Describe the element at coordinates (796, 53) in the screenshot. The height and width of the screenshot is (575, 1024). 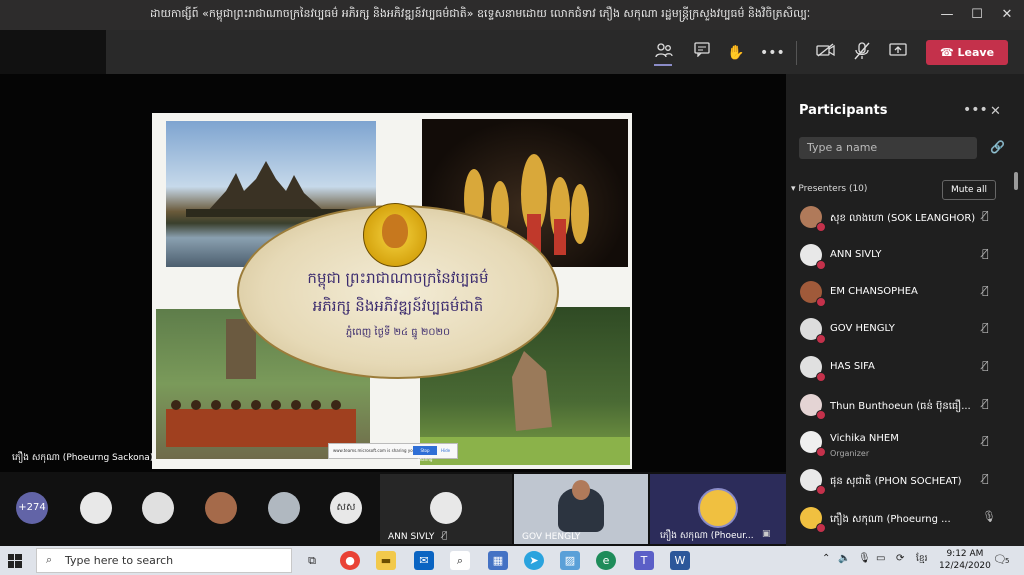
I see `toolbar-divider` at that location.